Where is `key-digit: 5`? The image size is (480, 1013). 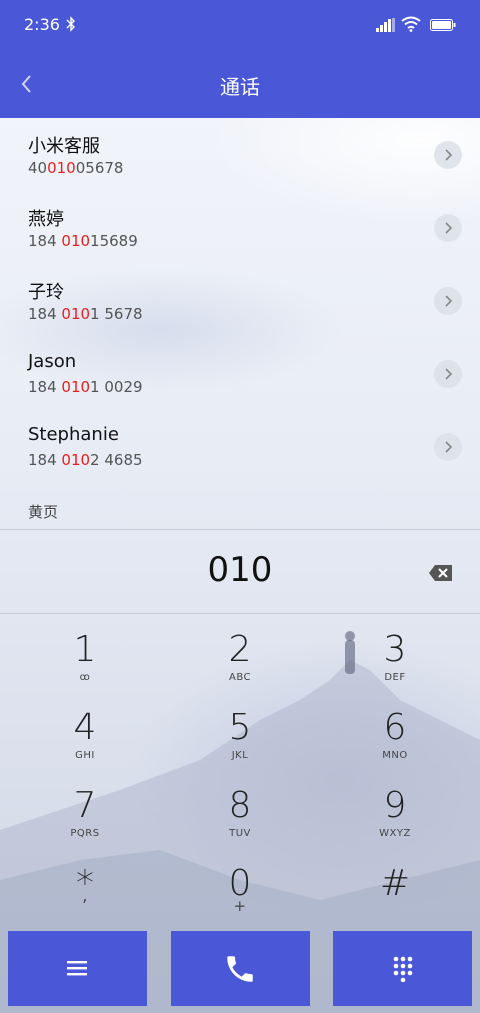
key-digit: 5 is located at coordinates (240, 727).